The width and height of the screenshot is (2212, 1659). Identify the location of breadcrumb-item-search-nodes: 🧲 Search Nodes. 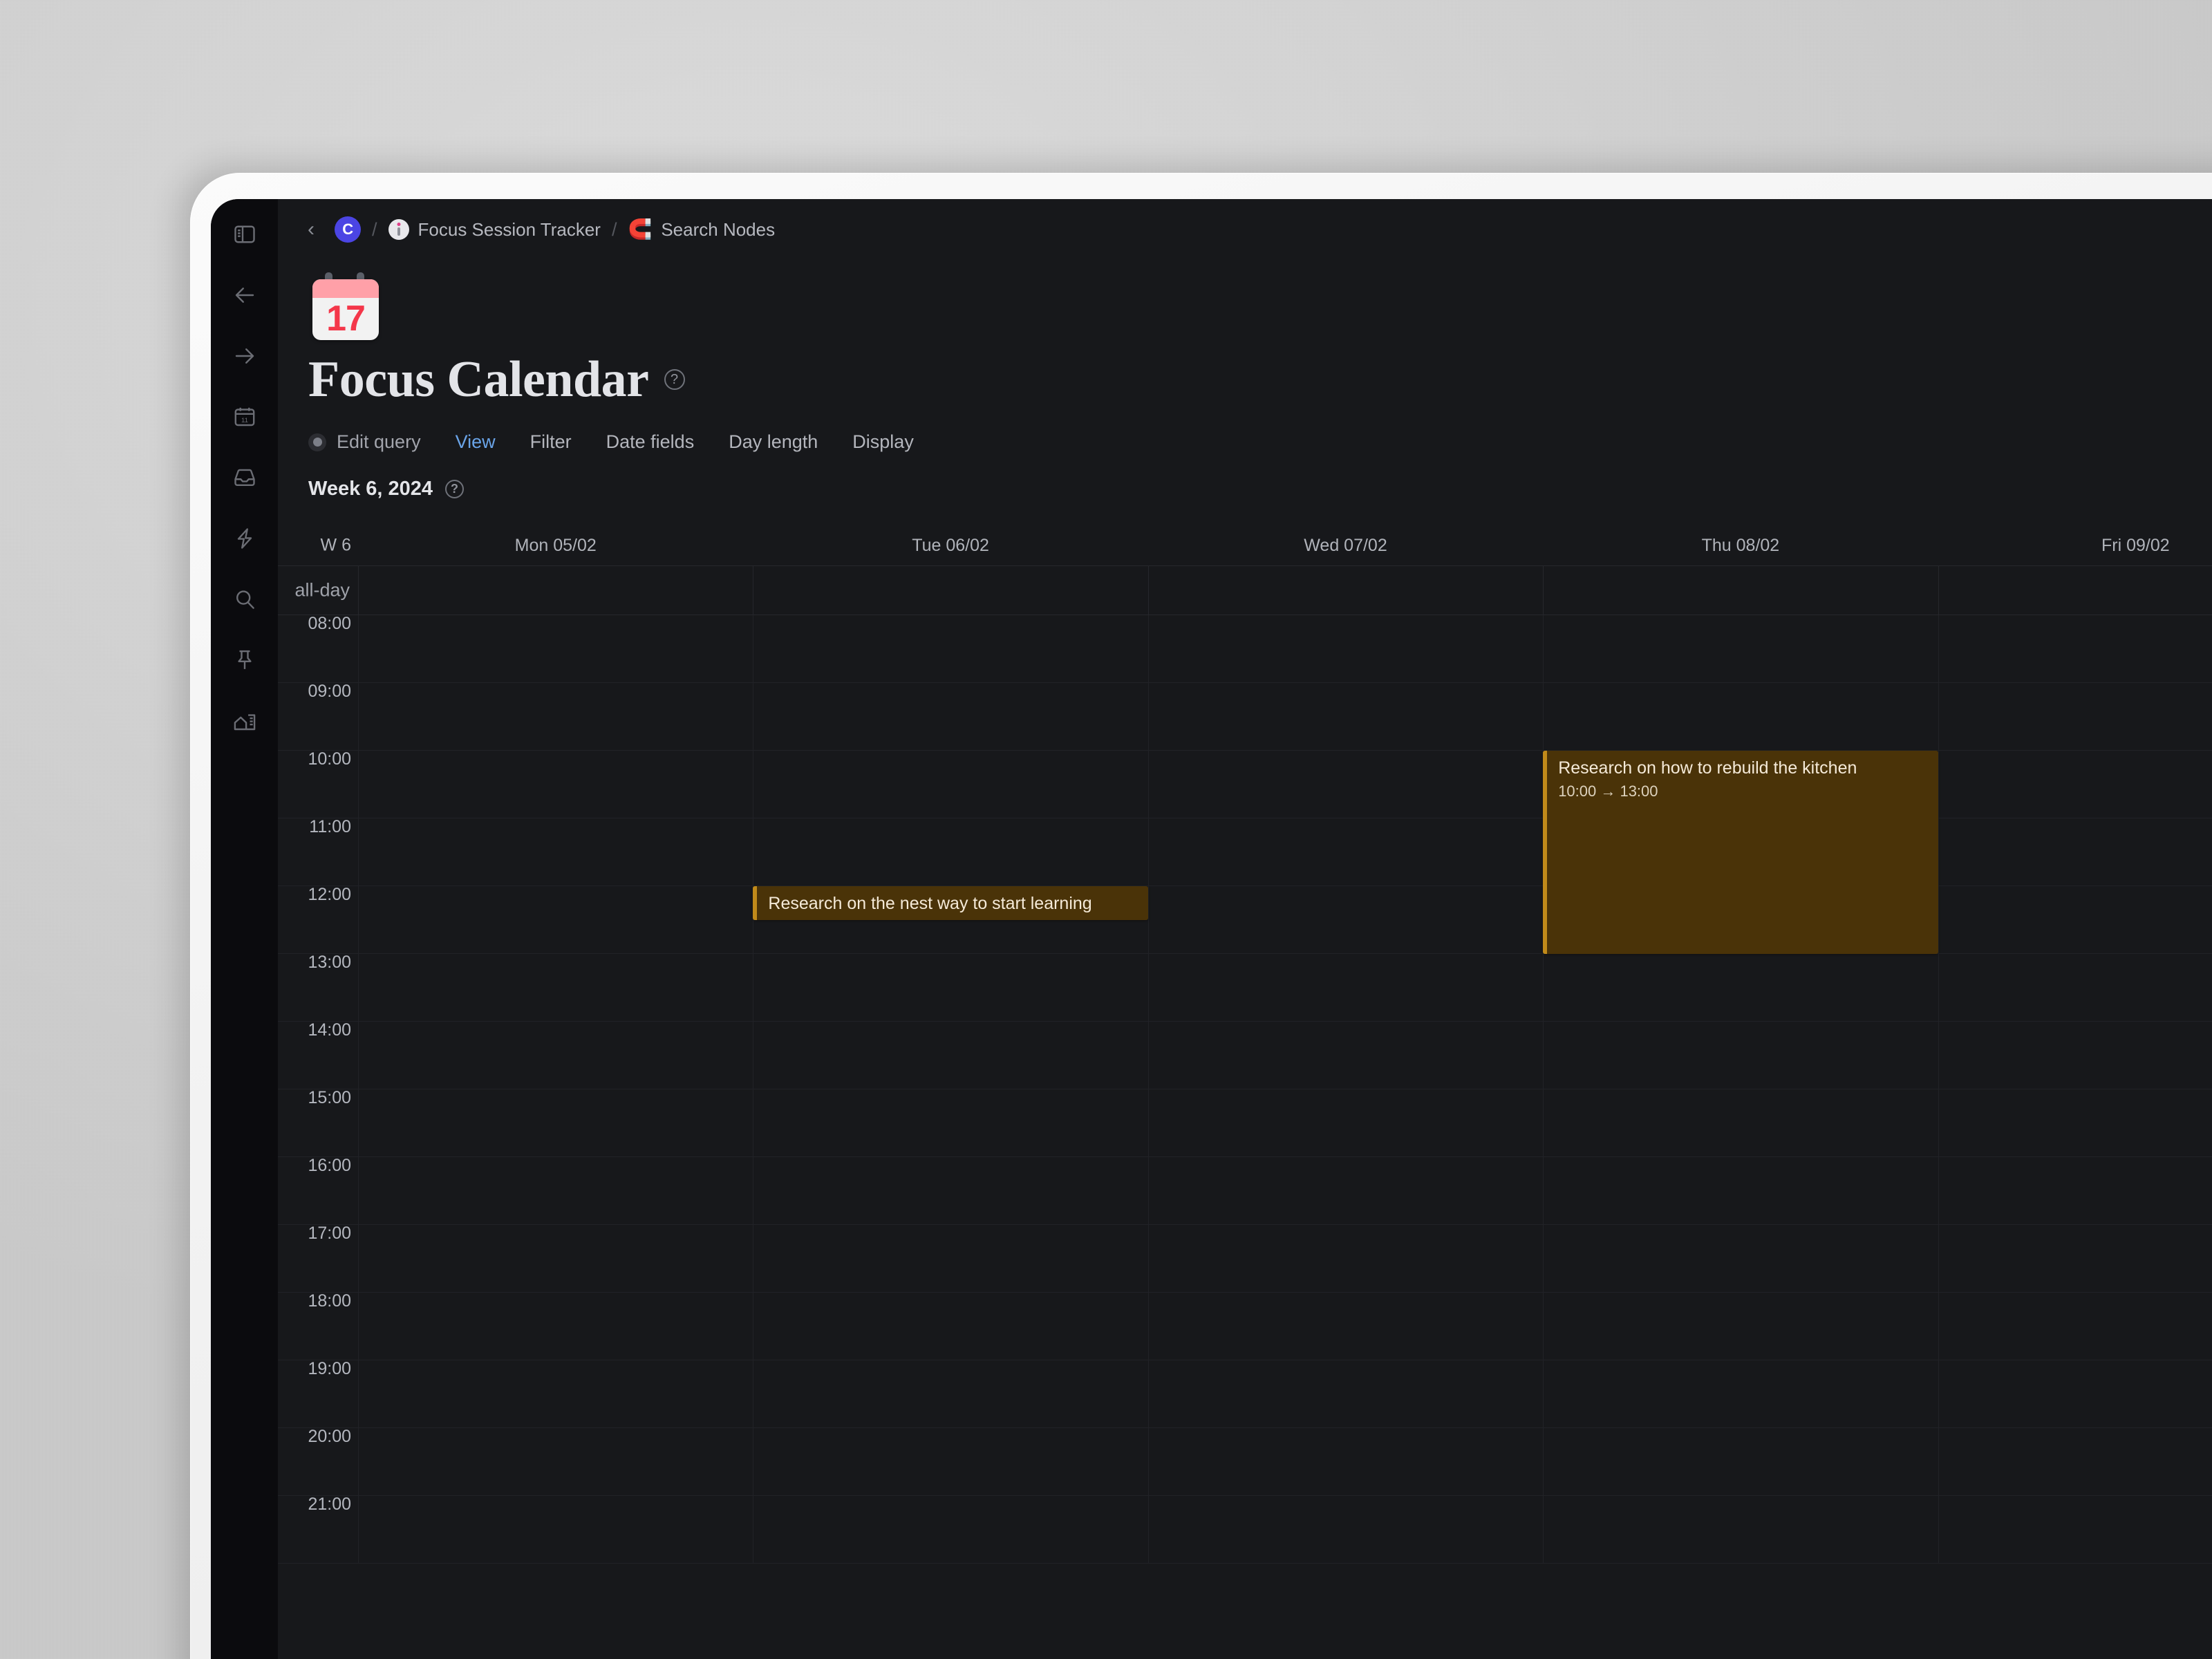
(701, 230).